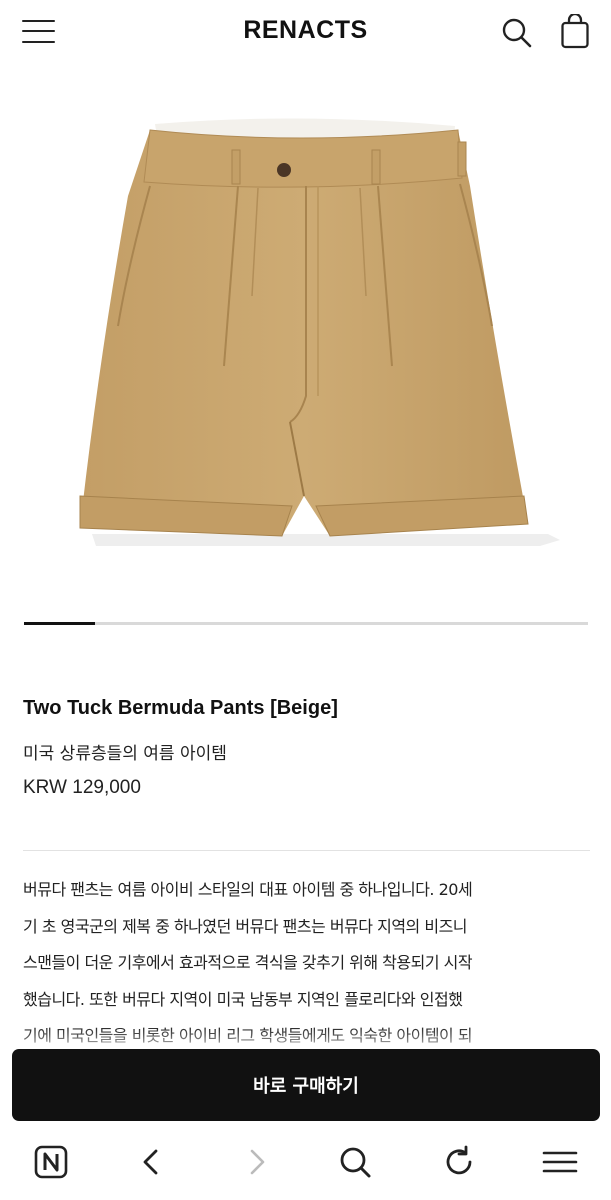 This screenshot has height=1200, width=611. I want to click on description-line: 스맨들이 더운 기후에서 효과적으로 격식을 갖추기 위해 착용되기 시작, so click(248, 962).